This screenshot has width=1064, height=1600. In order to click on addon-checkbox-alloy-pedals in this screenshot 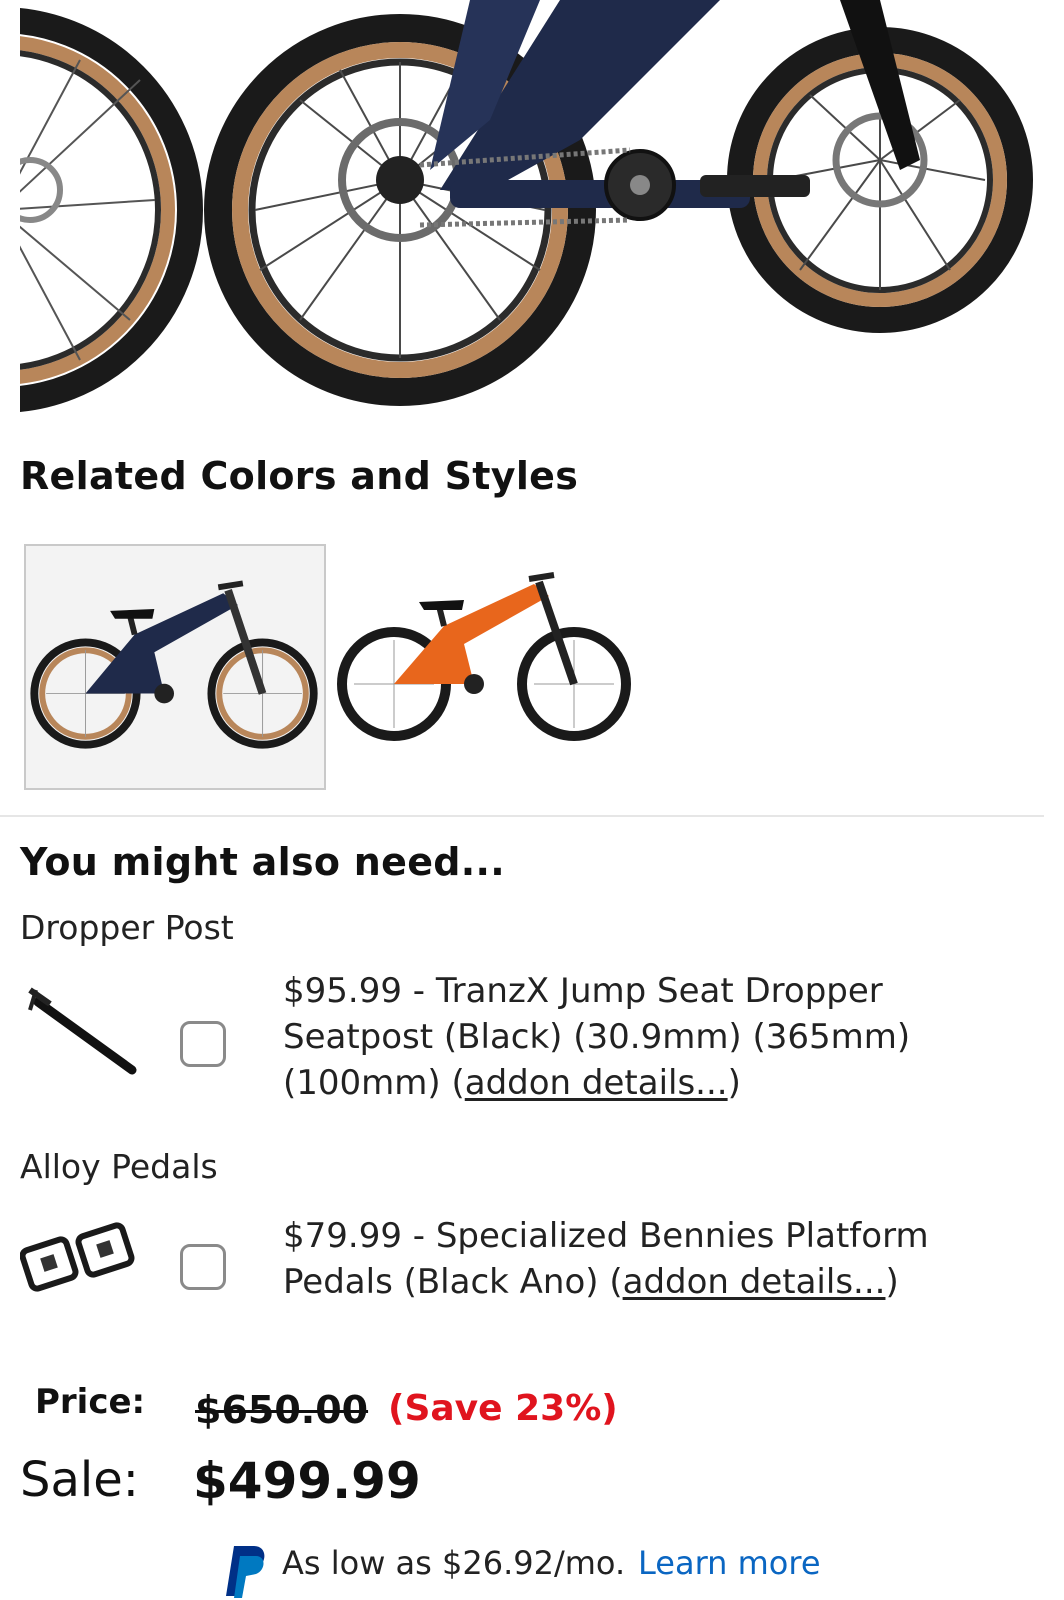, I will do `click(203, 1267)`.